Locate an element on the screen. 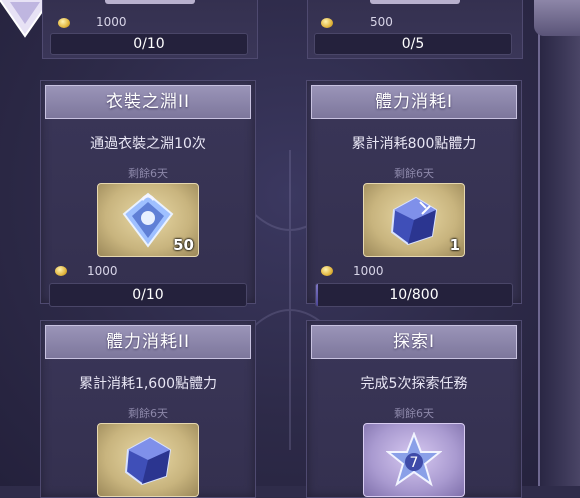 This screenshot has width=580, height=498. task-card: 探索I 完成5次探索任務 剩餘6天 7 is located at coordinates (414, 409).